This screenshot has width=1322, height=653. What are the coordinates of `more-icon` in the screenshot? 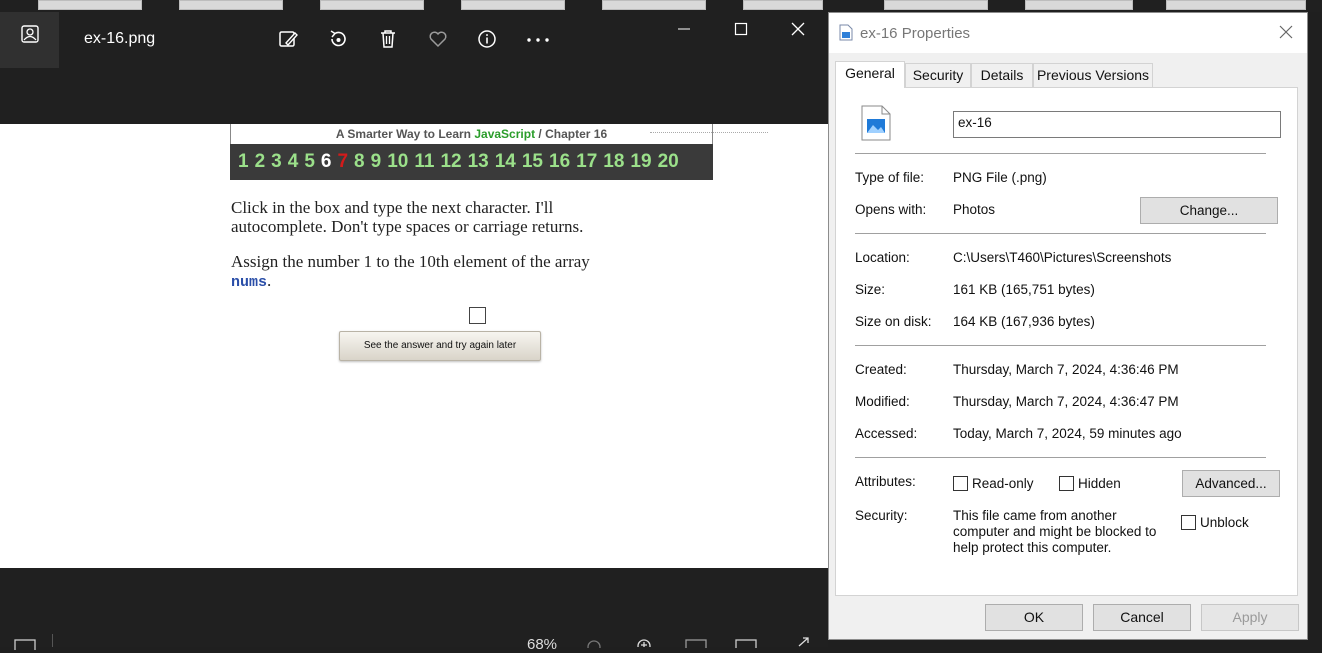 It's located at (538, 39).